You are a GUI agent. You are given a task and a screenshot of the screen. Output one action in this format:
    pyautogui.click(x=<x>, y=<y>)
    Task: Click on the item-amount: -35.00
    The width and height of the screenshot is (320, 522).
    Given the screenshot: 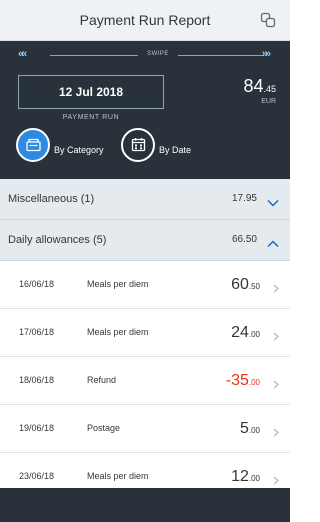 What is the action you would take?
    pyautogui.click(x=243, y=381)
    